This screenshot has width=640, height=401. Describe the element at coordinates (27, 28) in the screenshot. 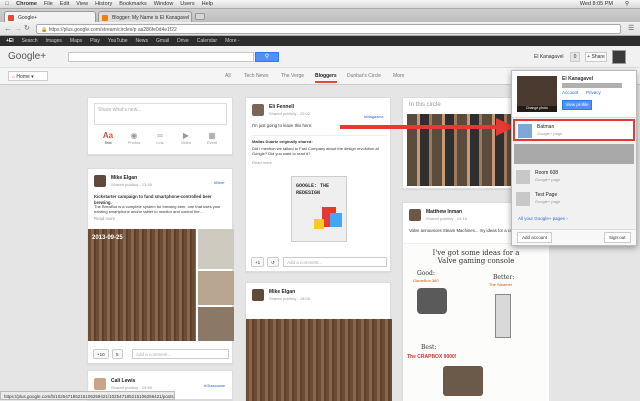

I see `reload-icon: ↻` at that location.